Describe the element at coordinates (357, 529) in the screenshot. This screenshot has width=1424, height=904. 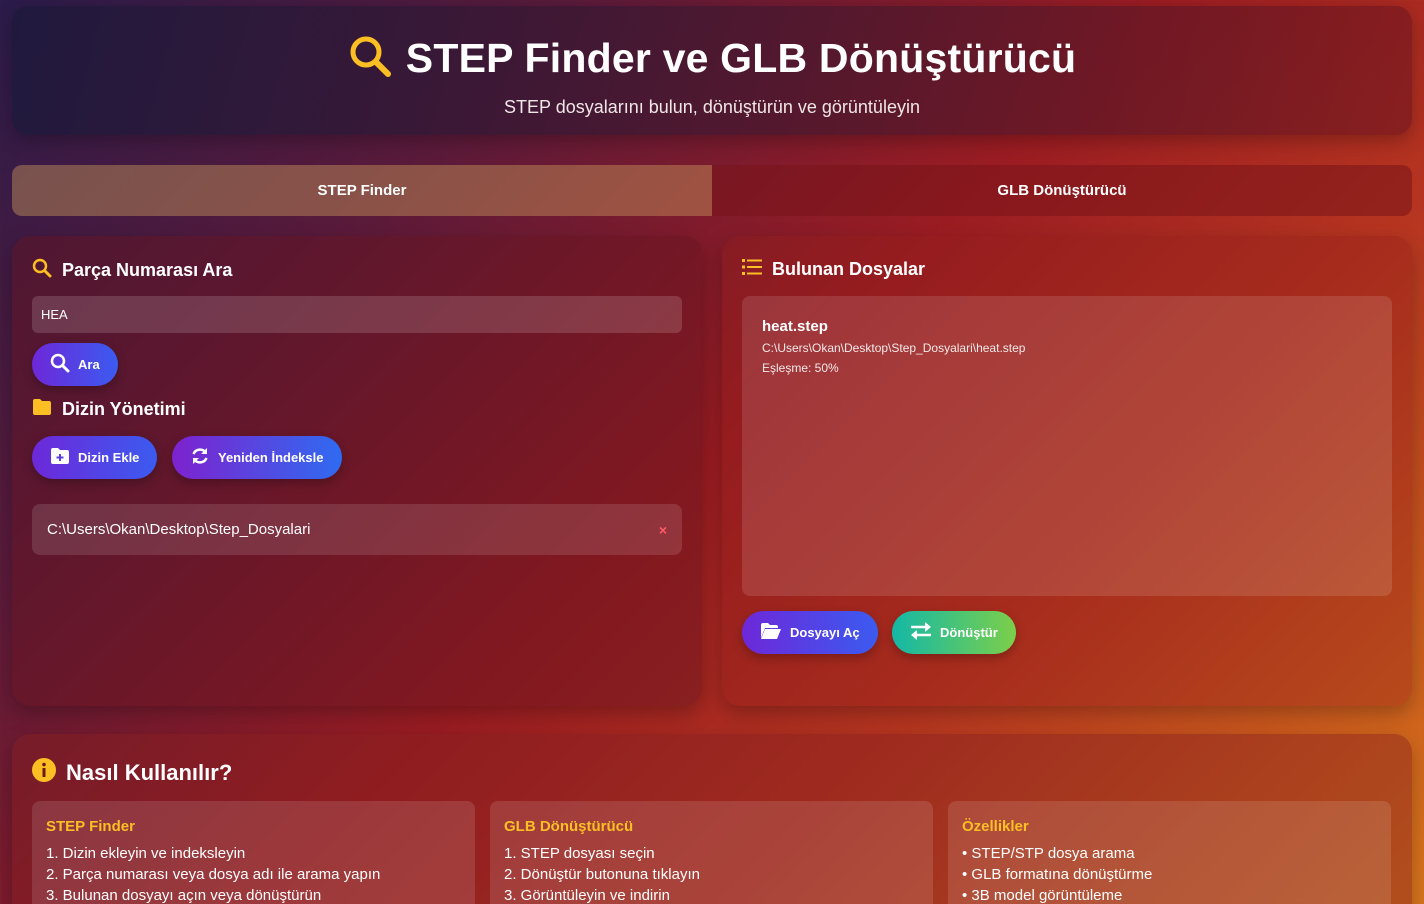
I see `directory-list-item: C:\Users\Okan\Desktop\Step_Dosyalari ×` at that location.